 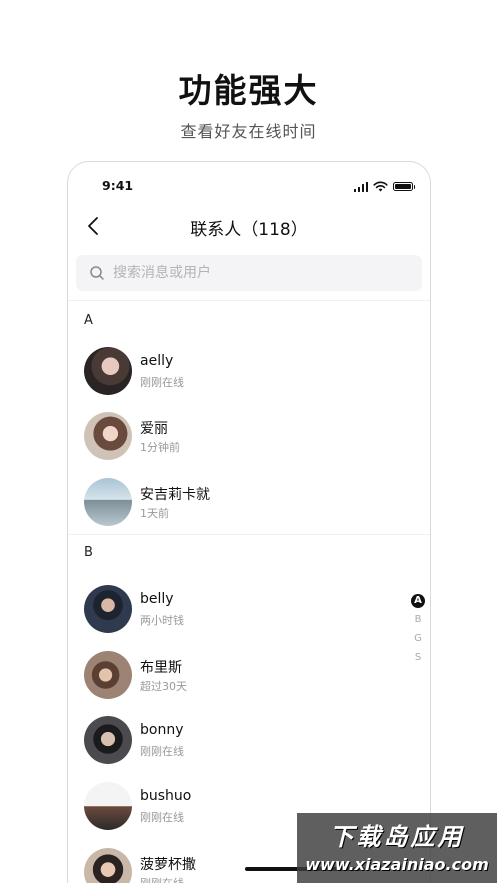 What do you see at coordinates (418, 658) in the screenshot?
I see `index-letter-s: S` at bounding box center [418, 658].